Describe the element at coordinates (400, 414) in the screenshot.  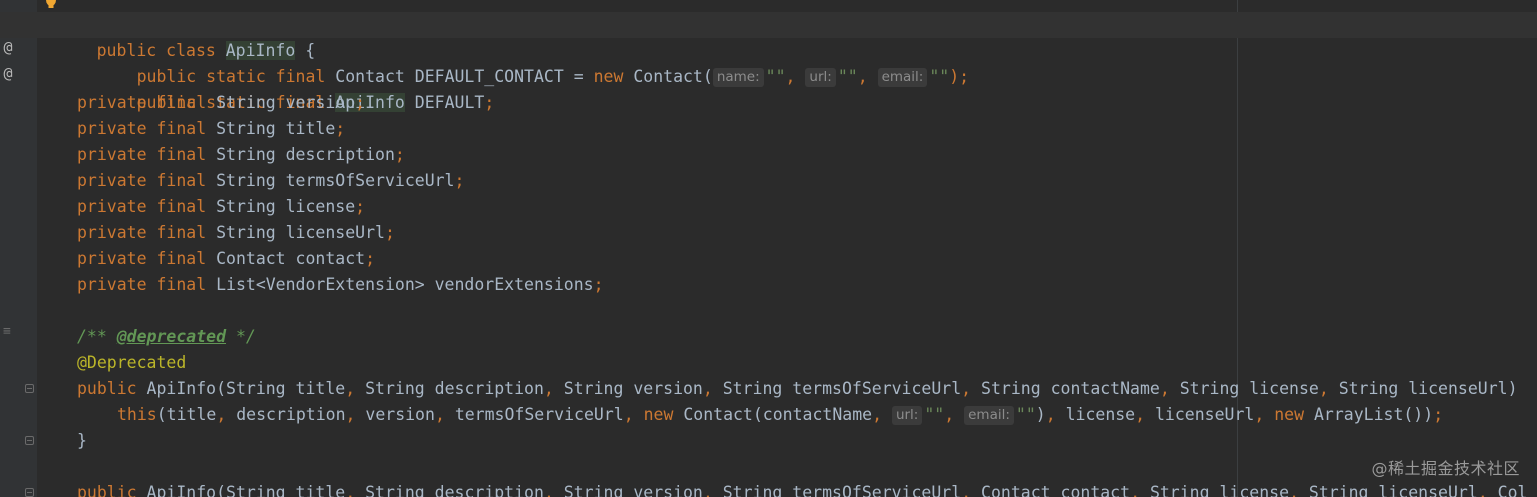
I see `code-text: version` at that location.